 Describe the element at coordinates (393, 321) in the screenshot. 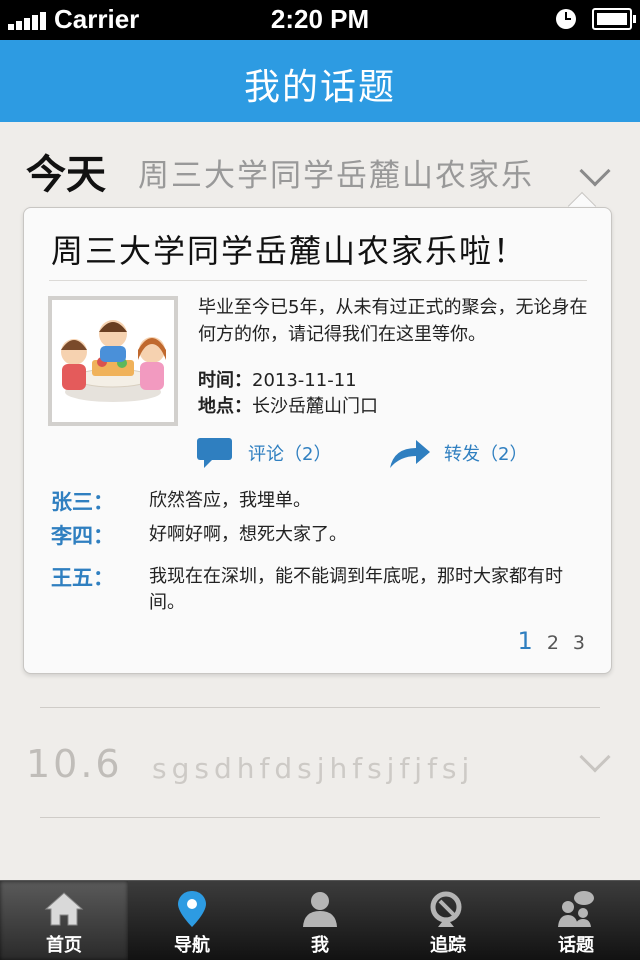

I see `topic-description: 毕业至今已5年，从未有过正式的聚会，无论身在何方的你，请记得我们在这里等你。` at that location.